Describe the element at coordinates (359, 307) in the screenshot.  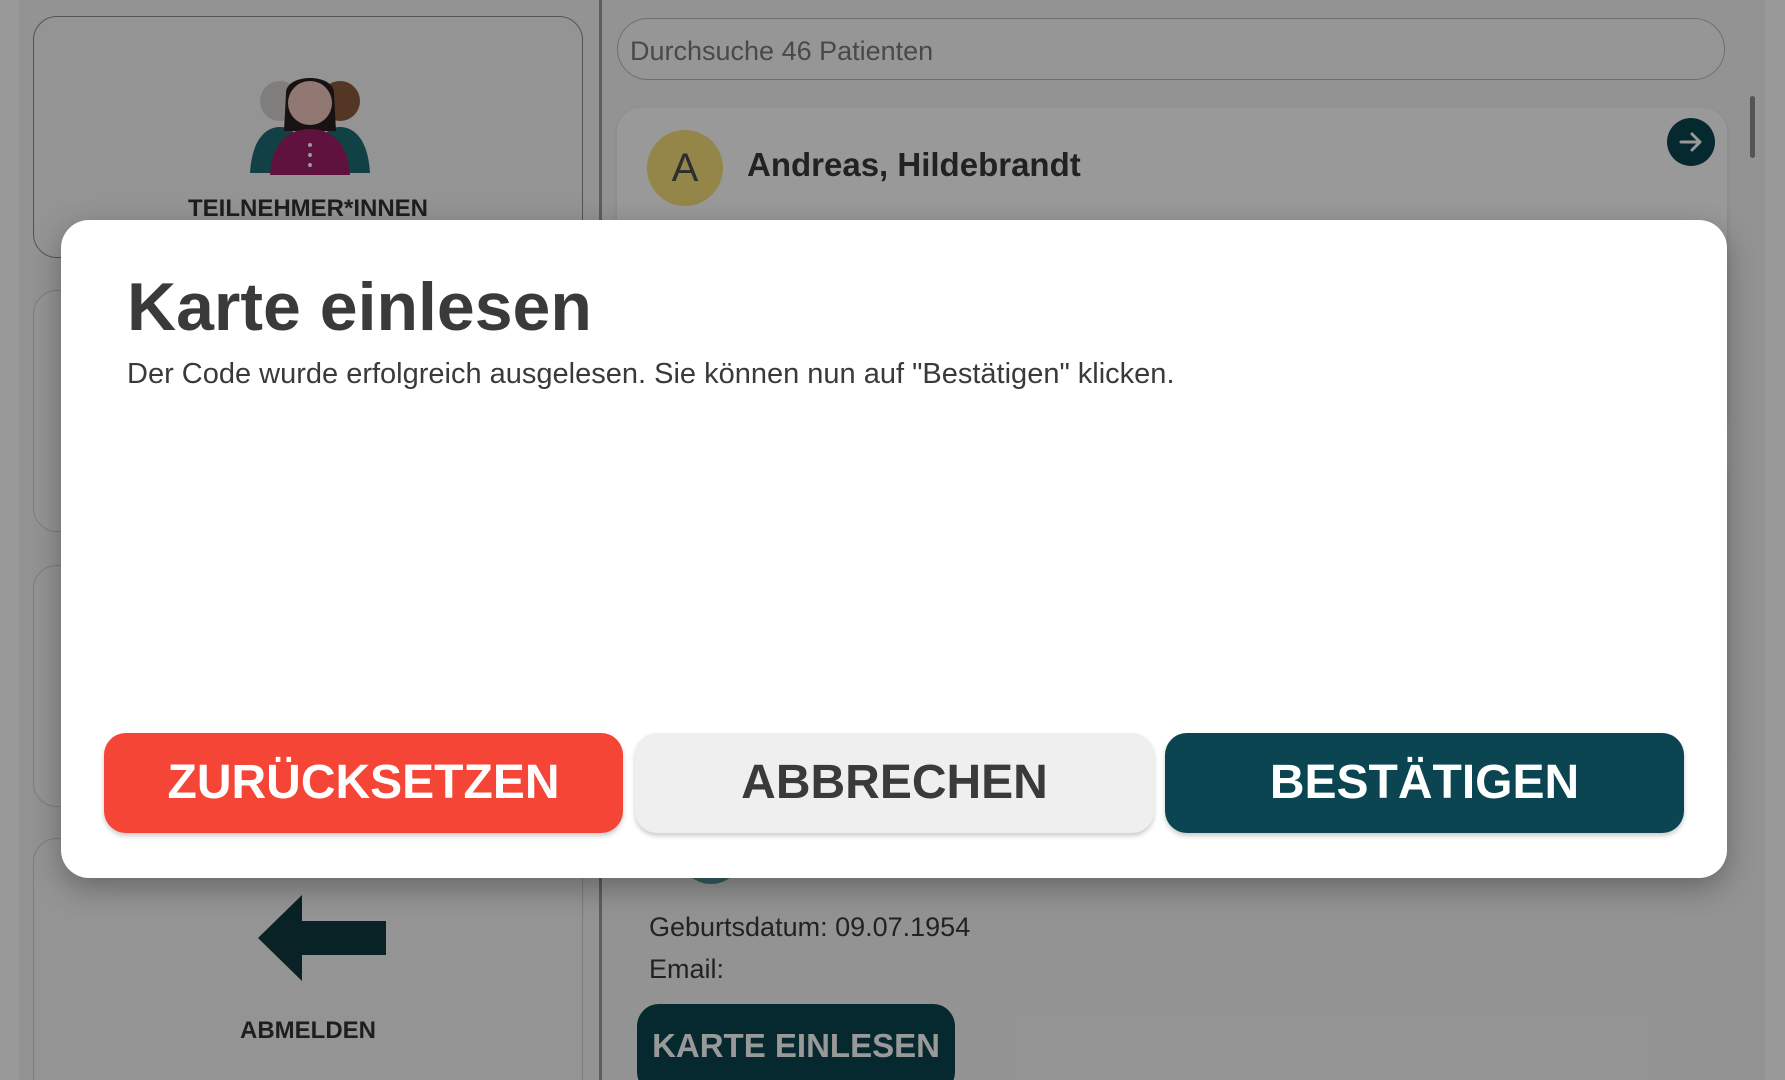
I see `dialog-title: Karte einlesen` at that location.